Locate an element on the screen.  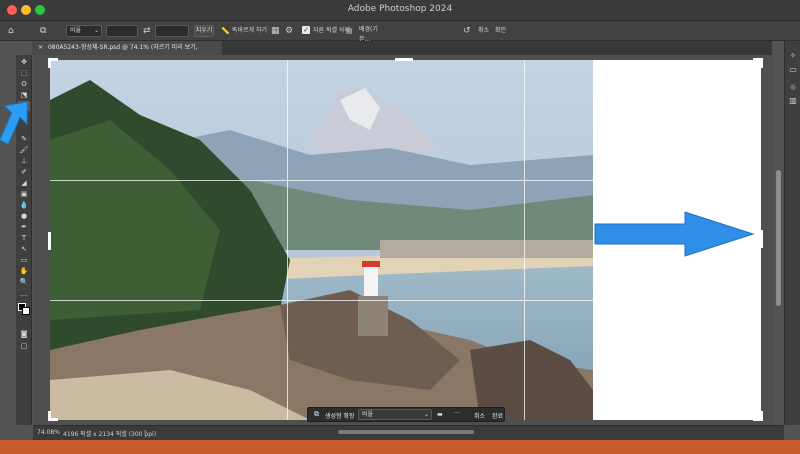
ratio-height-input is located at coordinates (172, 31).